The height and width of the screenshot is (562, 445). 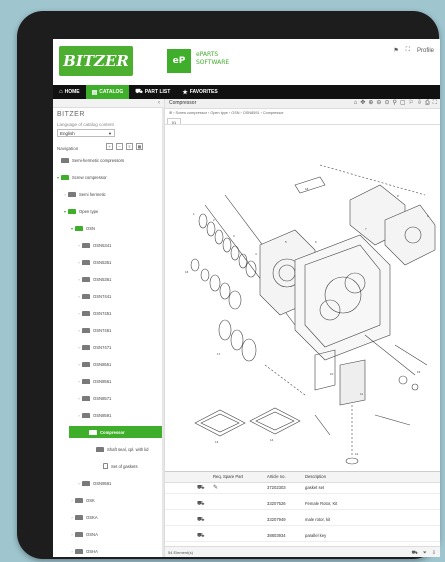 What do you see at coordinates (68, 148) in the screenshot?
I see `navigation-label: Navigation` at bounding box center [68, 148].